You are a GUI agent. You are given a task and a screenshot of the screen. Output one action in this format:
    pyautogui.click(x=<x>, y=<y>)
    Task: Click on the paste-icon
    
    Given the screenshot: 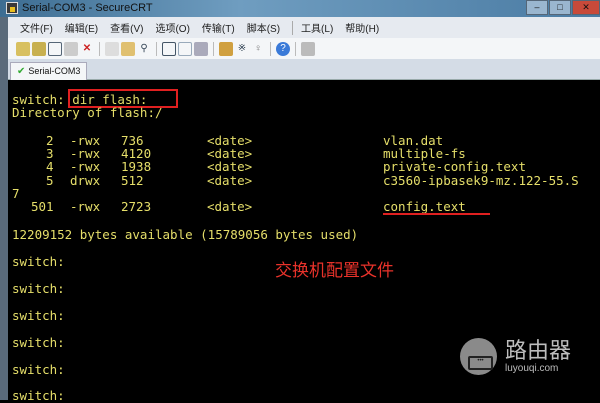 What is the action you would take?
    pyautogui.click(x=128, y=48)
    